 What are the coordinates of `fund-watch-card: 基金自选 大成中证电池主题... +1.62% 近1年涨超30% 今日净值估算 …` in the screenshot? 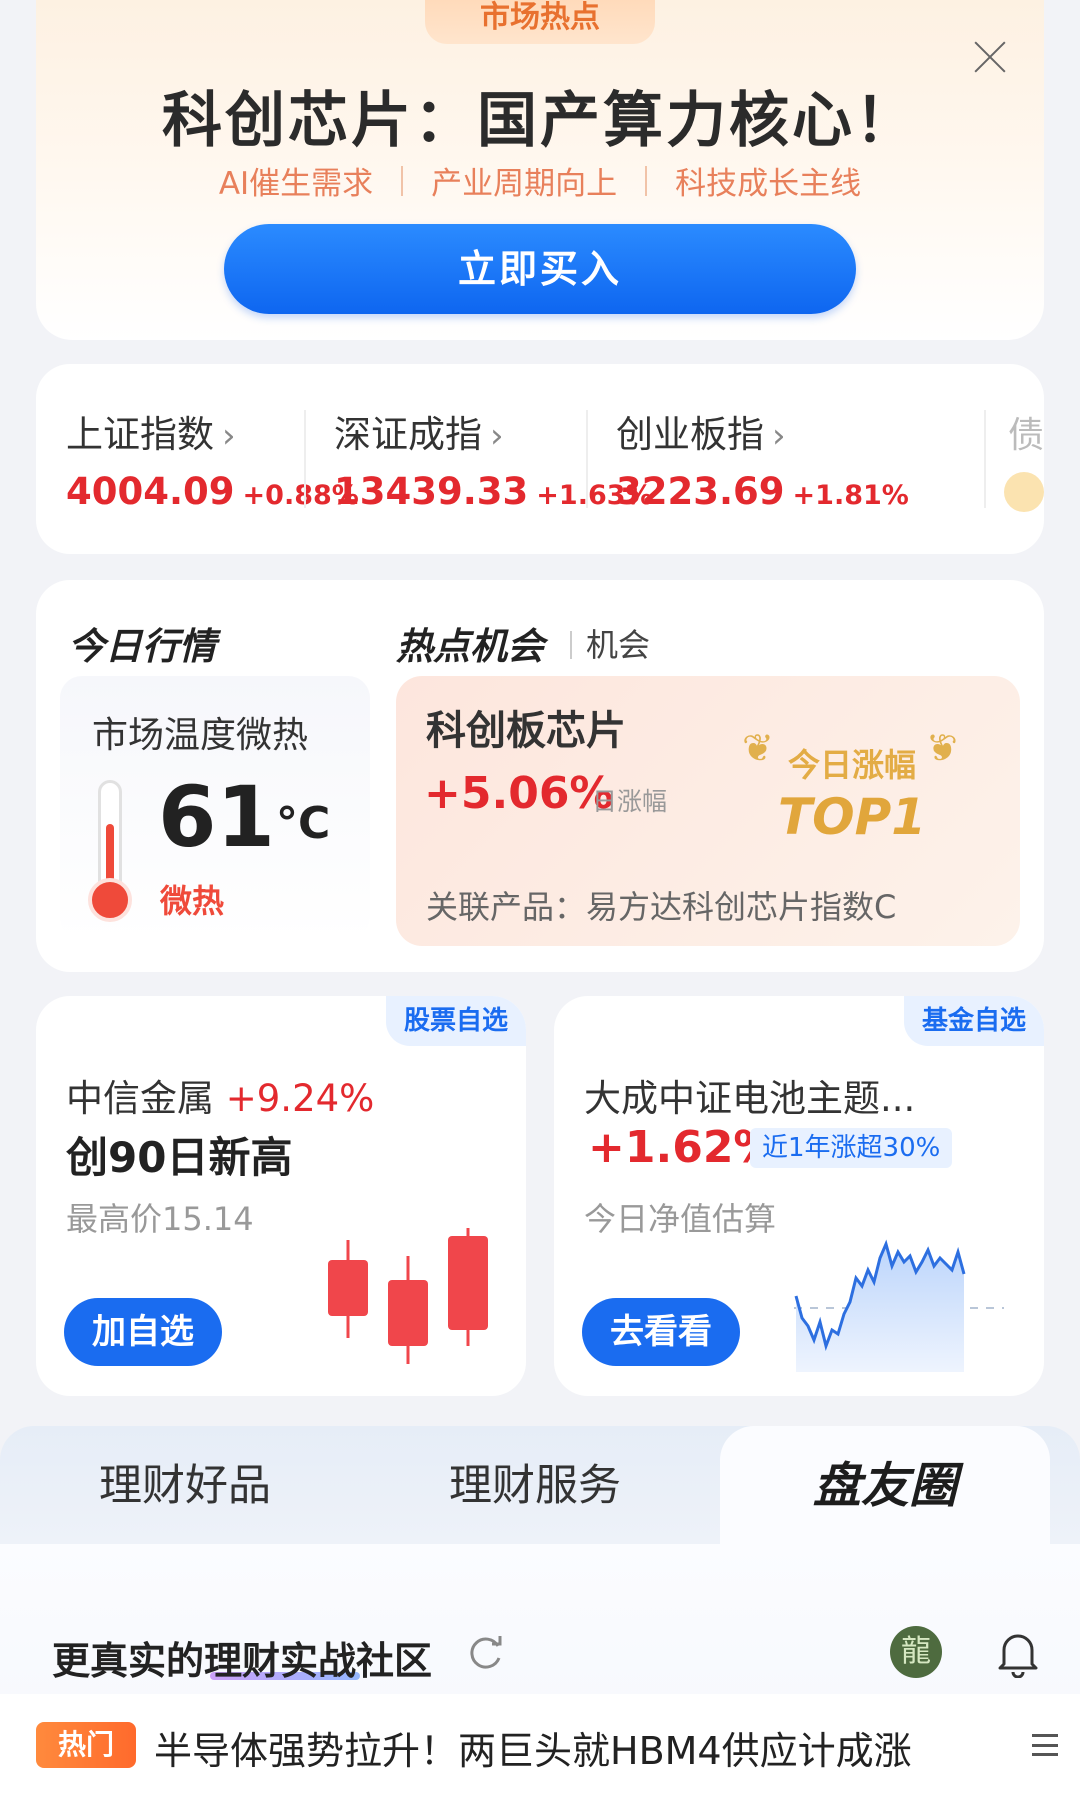 It's located at (799, 1196).